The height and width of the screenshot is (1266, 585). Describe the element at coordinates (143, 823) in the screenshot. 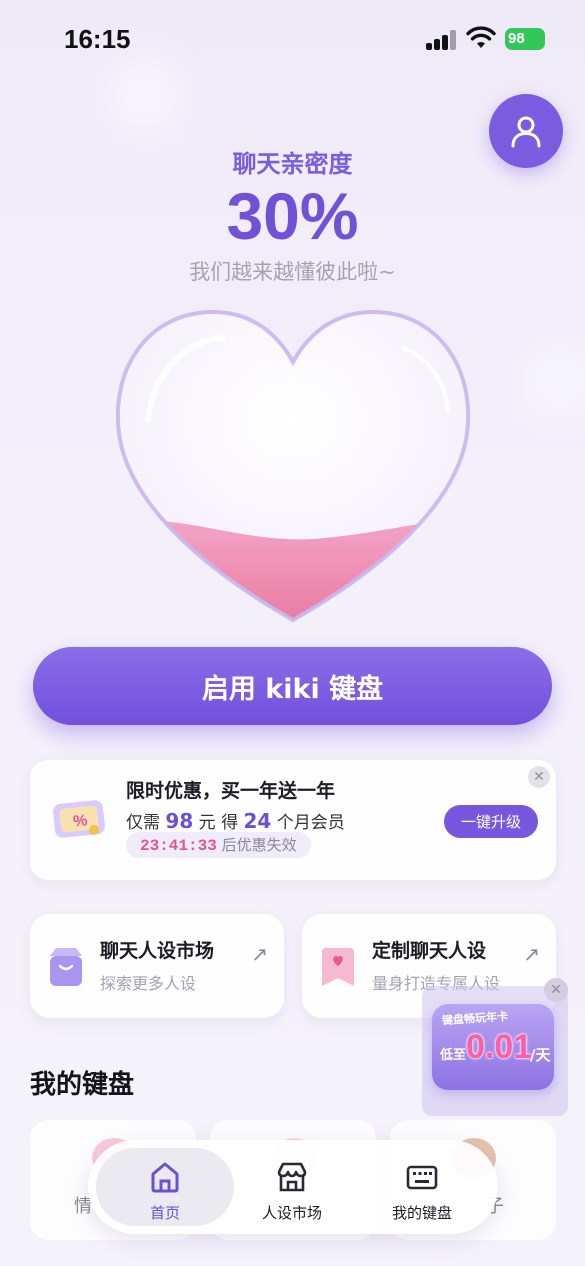

I see `price-prefix: 仅需` at that location.